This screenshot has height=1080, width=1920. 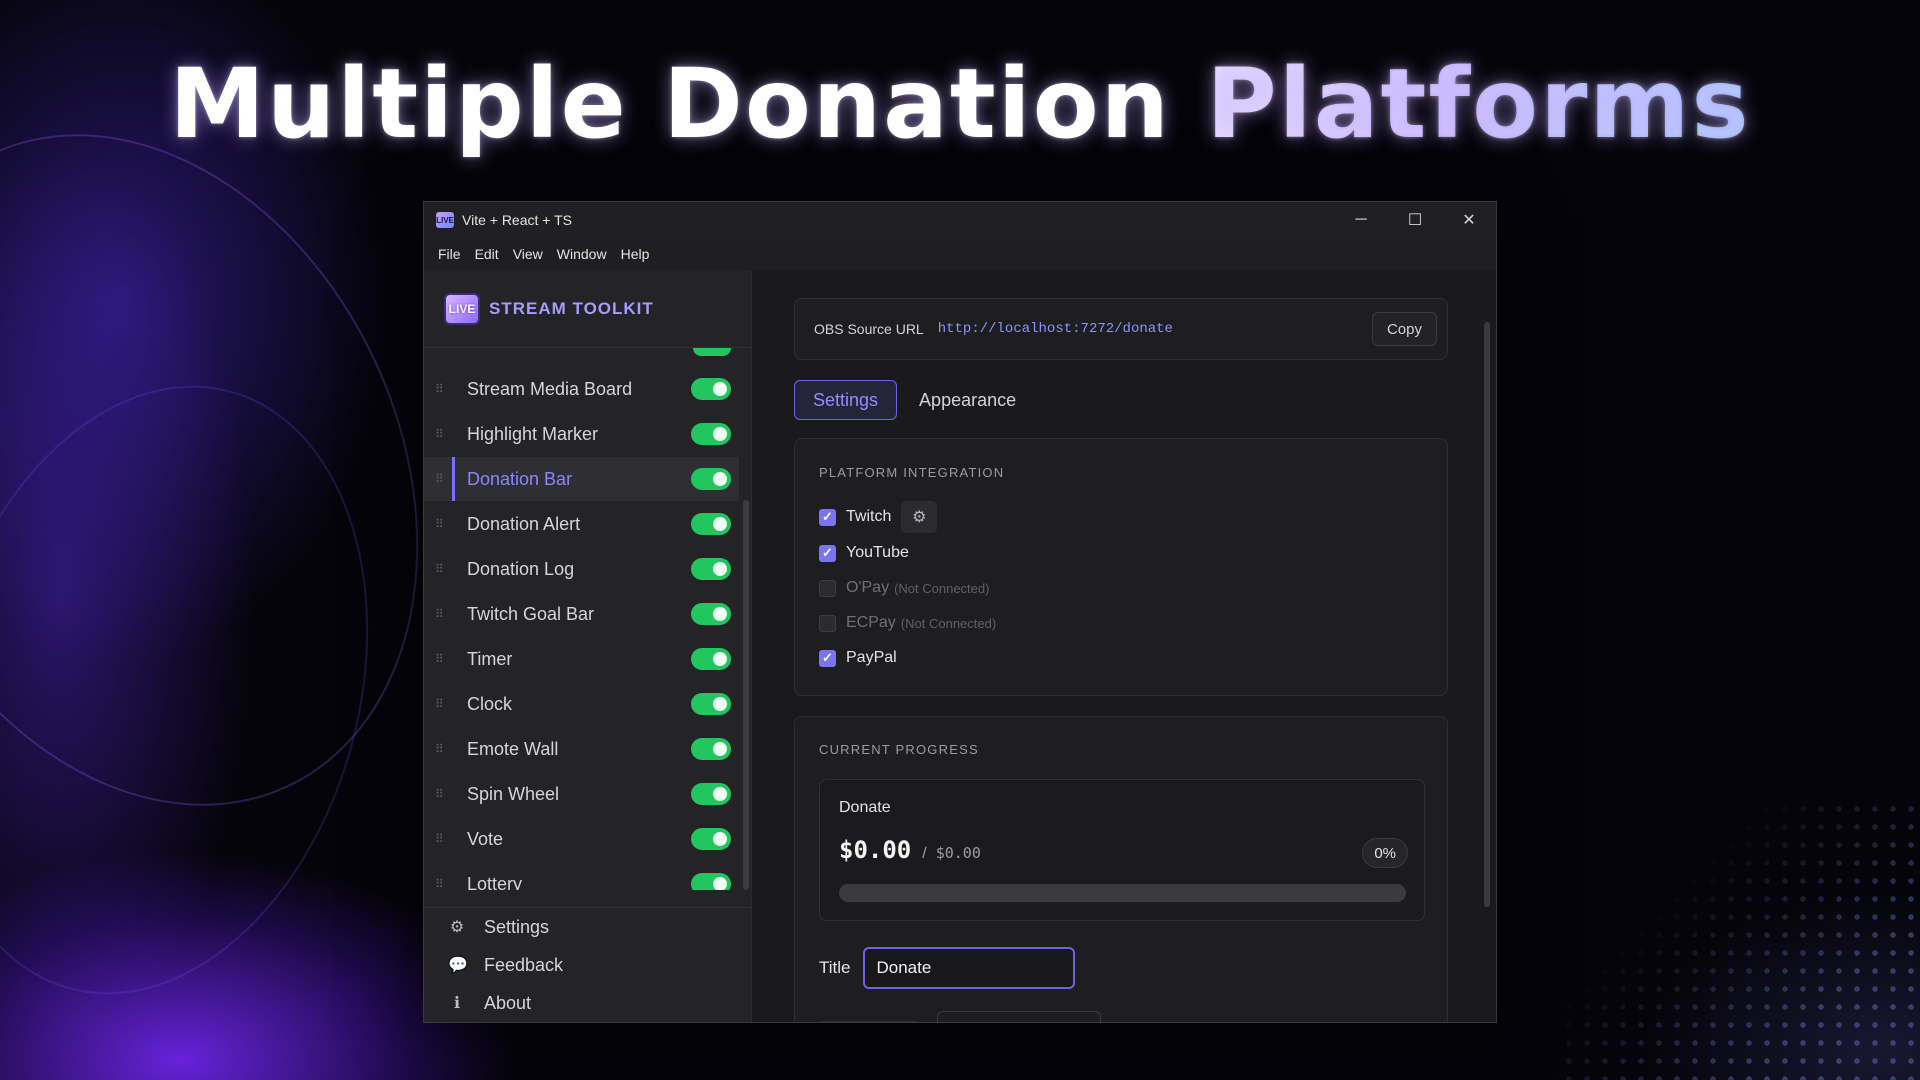 What do you see at coordinates (1415, 220) in the screenshot?
I see `maximize-button: ☐` at bounding box center [1415, 220].